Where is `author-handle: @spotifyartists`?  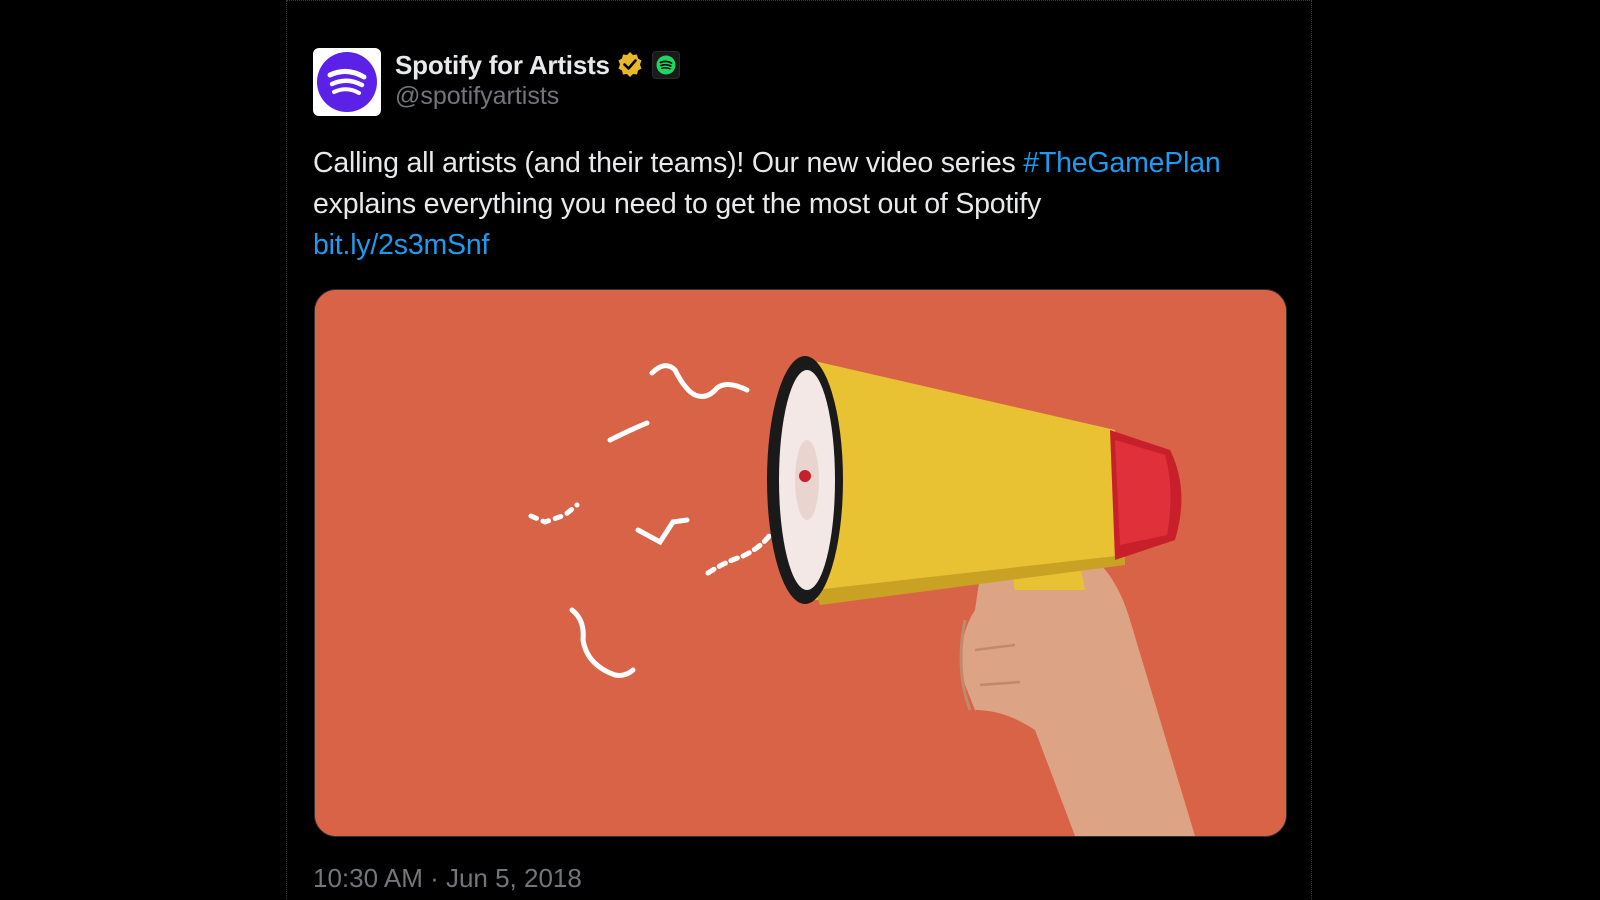
author-handle: @spotifyartists is located at coordinates (537, 96).